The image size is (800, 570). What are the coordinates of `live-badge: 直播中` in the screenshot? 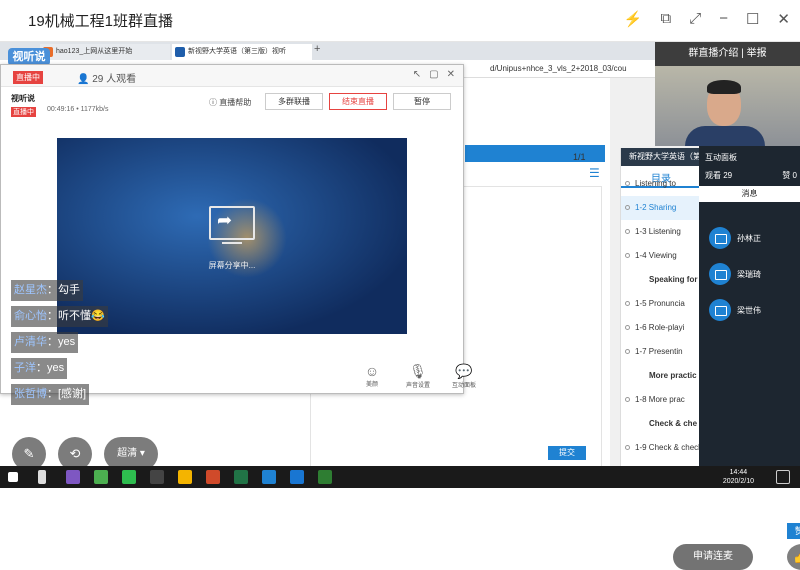 It's located at (28, 77).